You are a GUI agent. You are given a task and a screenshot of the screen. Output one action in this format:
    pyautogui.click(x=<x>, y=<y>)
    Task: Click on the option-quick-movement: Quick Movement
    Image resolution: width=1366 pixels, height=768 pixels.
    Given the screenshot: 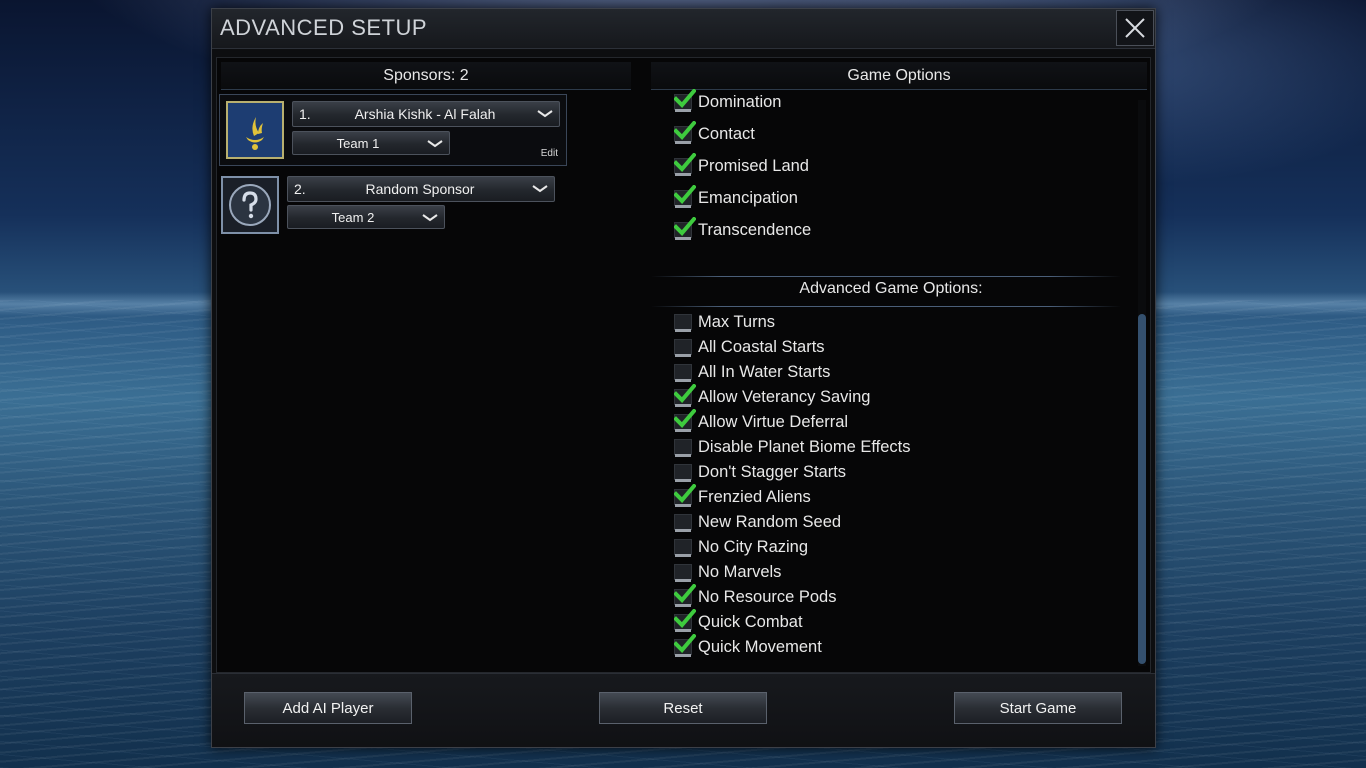 What is the action you would take?
    pyautogui.click(x=748, y=646)
    